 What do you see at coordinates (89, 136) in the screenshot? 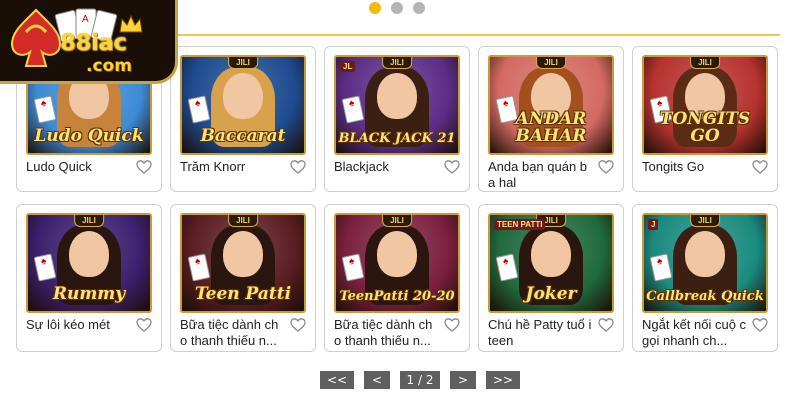
I see `game-logo-text: Ludo Quick` at bounding box center [89, 136].